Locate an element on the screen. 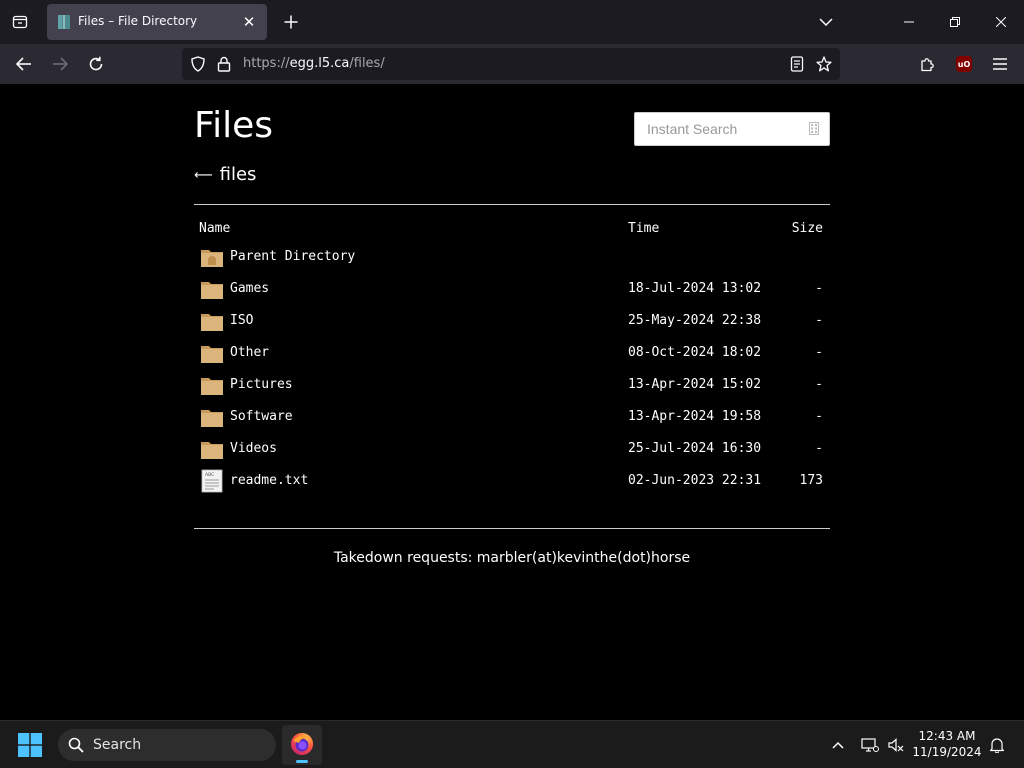  url-path: /files/ is located at coordinates (367, 63).